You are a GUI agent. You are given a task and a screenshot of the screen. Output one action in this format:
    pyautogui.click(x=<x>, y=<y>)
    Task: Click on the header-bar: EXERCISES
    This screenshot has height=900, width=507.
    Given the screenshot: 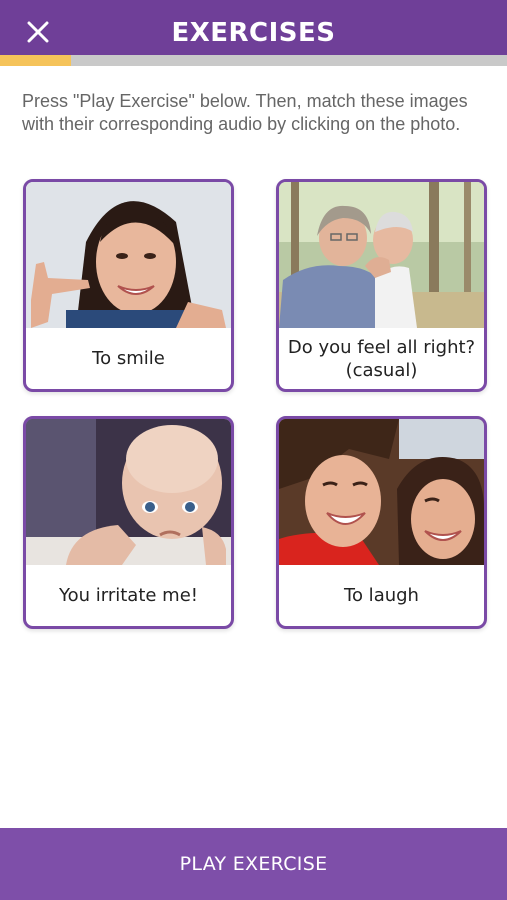 What is the action you would take?
    pyautogui.click(x=253, y=27)
    